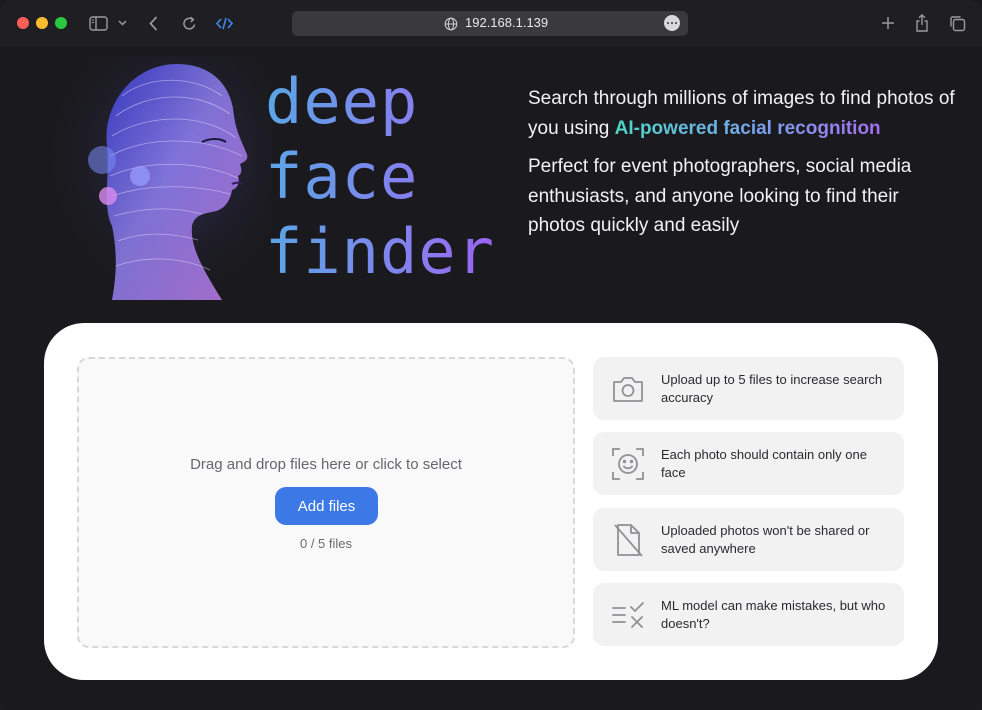 The width and height of the screenshot is (982, 710). I want to click on address-url: 192.168.1.139, so click(507, 22).